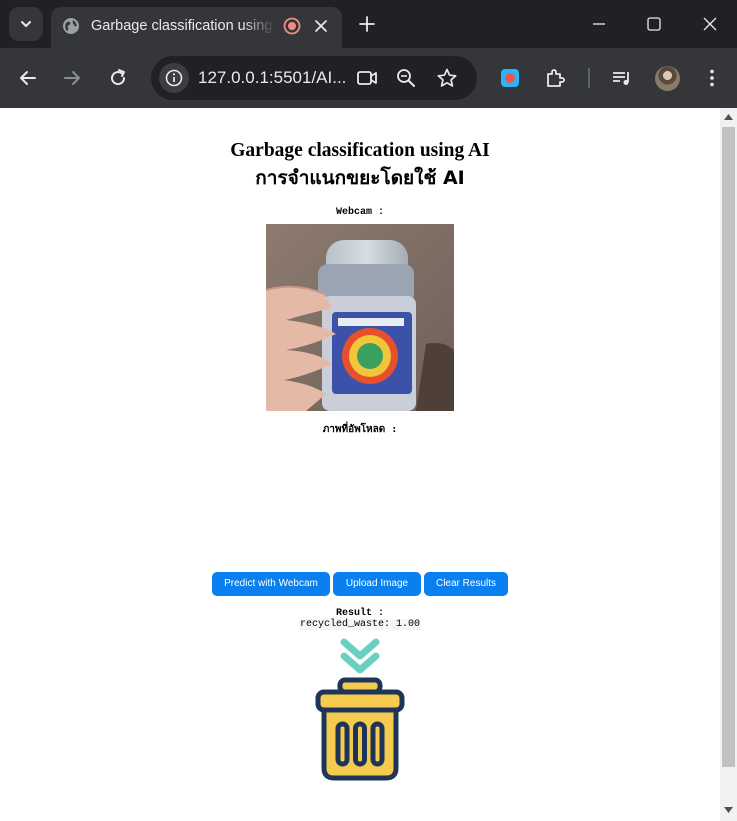 This screenshot has width=737, height=821. What do you see at coordinates (359, 613) in the screenshot?
I see `result-label: Result :` at bounding box center [359, 613].